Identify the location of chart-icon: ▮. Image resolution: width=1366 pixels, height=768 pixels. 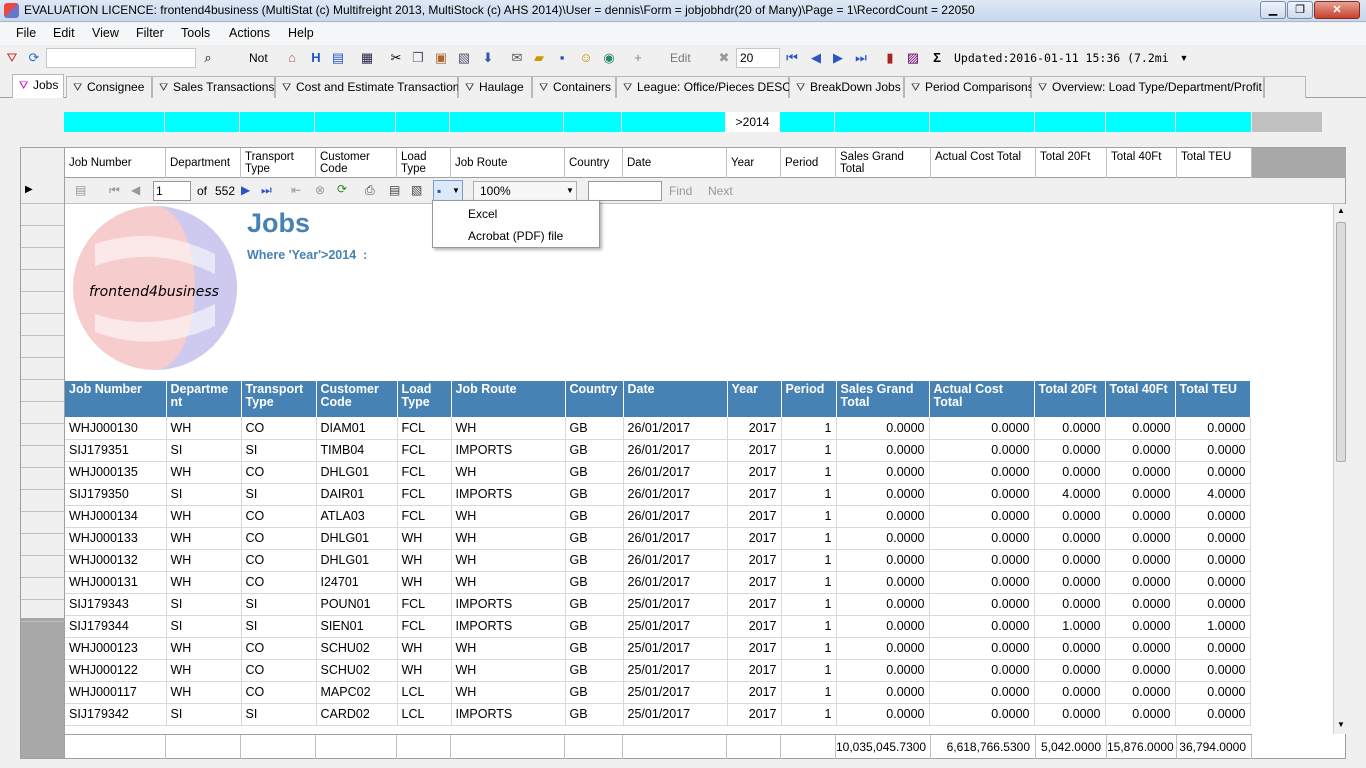
(890, 58).